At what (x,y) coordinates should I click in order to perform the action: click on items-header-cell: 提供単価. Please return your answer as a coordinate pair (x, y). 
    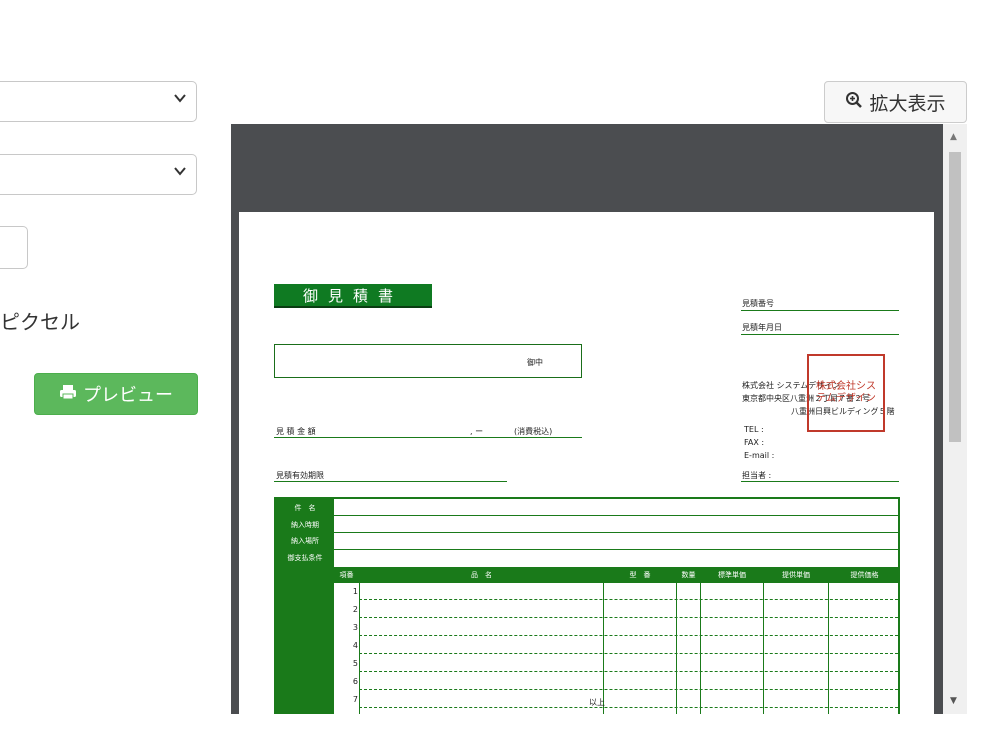
    Looking at the image, I should click on (795, 575).